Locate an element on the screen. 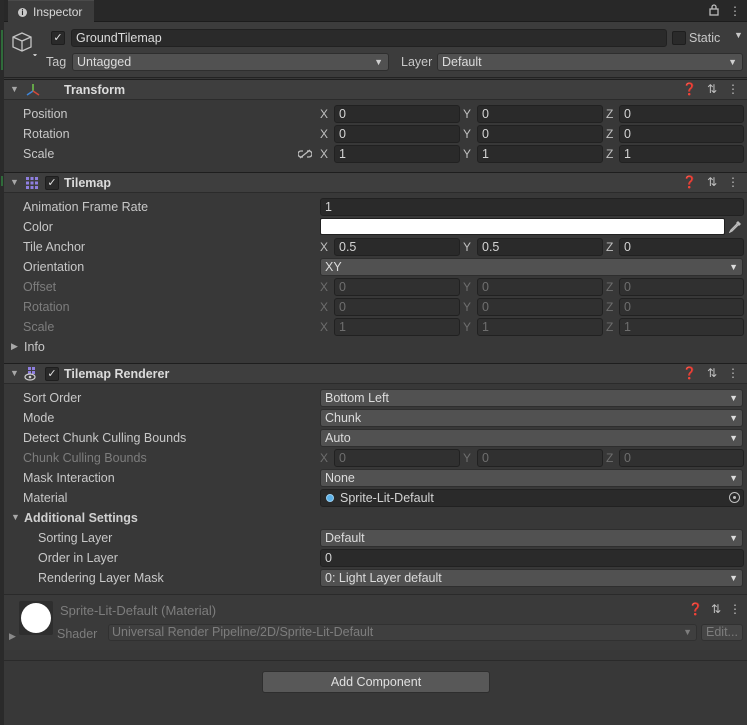 The image size is (747, 725). more-menu-icon: ⋮ is located at coordinates (735, 11).